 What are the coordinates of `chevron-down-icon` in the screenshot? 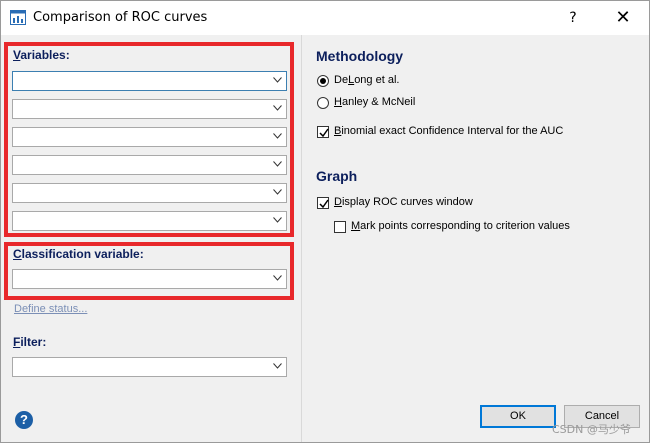 It's located at (277, 366).